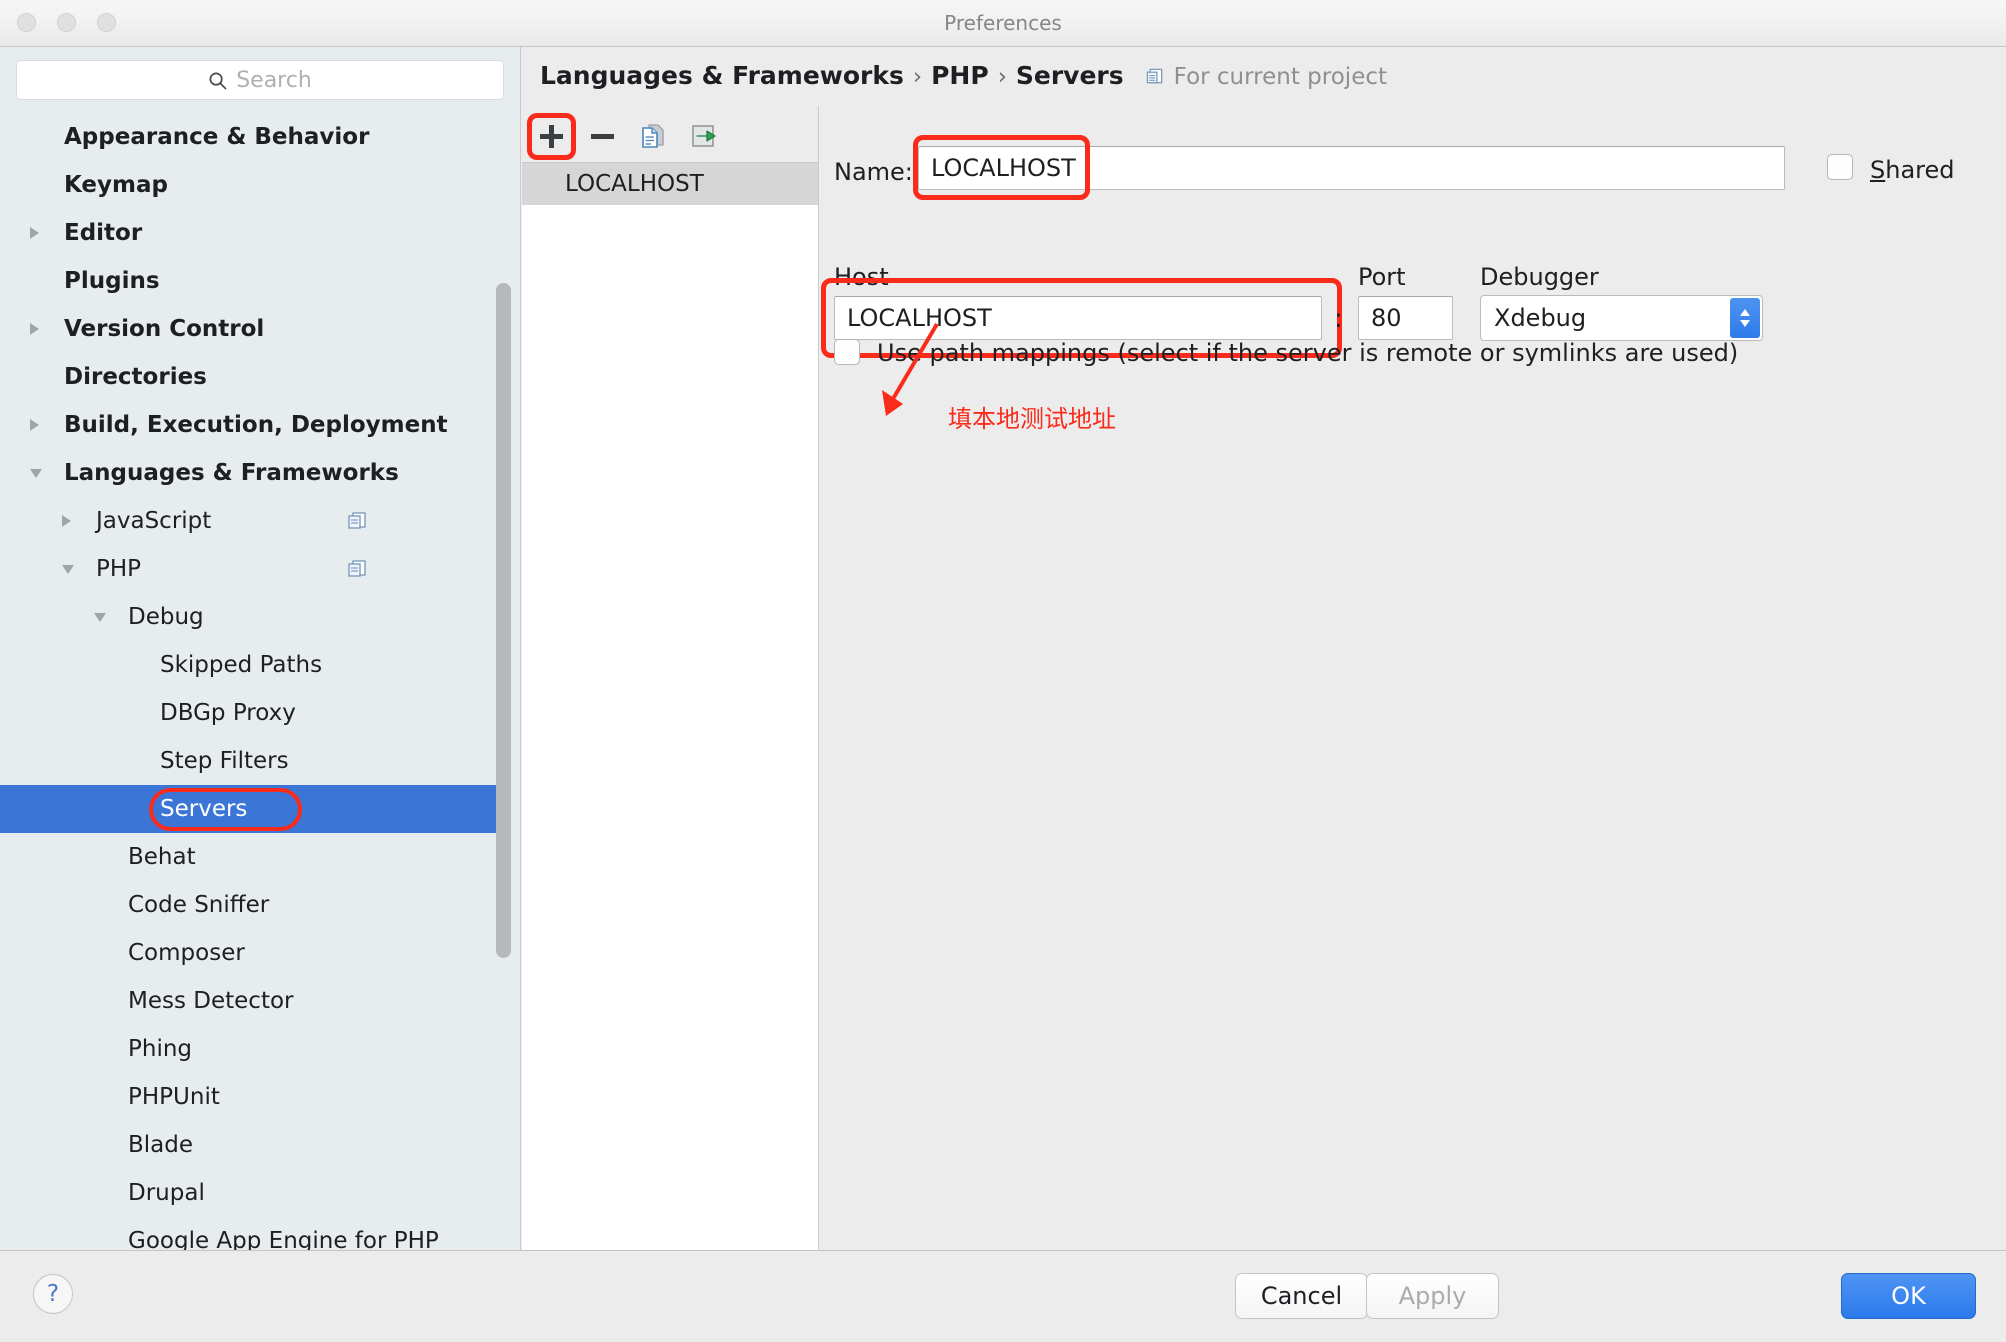  What do you see at coordinates (250, 137) in the screenshot?
I see `sidebar-item-appearance-behavior: Appearance & Behavior` at bounding box center [250, 137].